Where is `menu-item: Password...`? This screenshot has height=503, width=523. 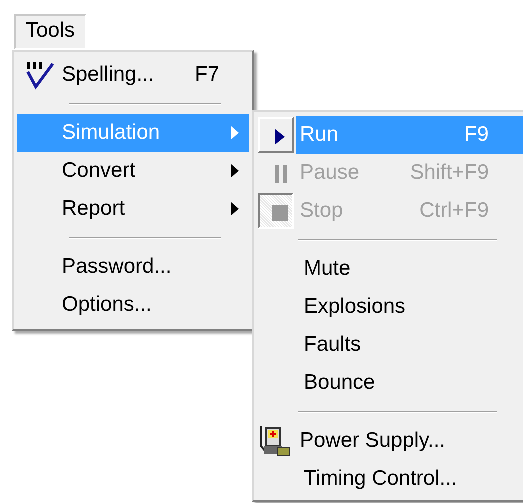
menu-item: Password... is located at coordinates (133, 267).